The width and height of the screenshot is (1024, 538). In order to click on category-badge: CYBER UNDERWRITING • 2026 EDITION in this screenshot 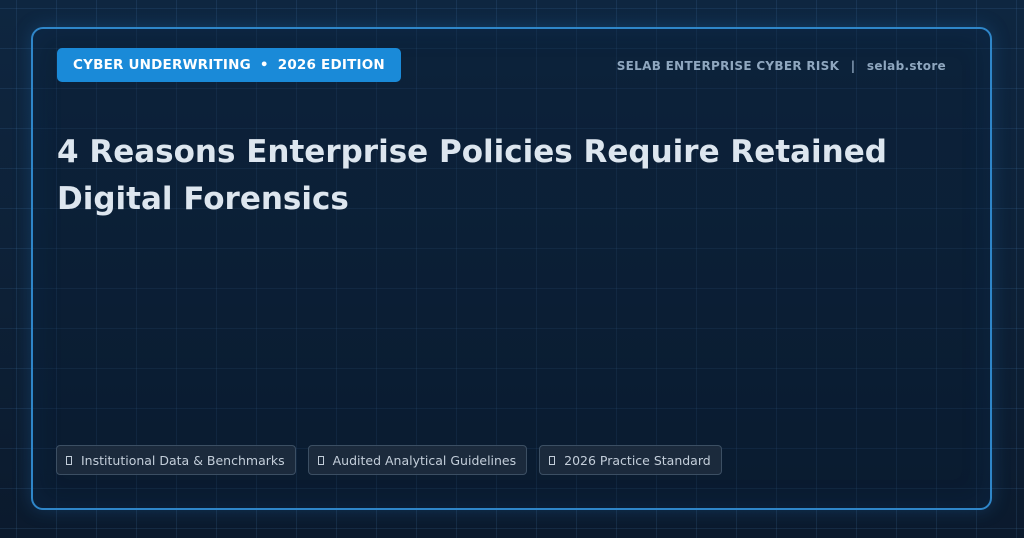, I will do `click(229, 65)`.